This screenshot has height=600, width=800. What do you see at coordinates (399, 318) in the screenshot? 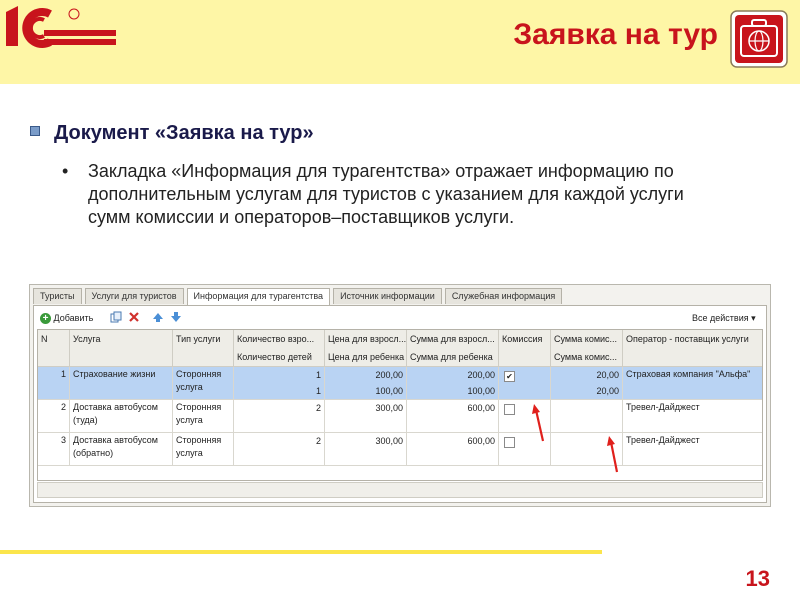
I see `toolbar: + Добавить Все действия ▾` at bounding box center [399, 318].